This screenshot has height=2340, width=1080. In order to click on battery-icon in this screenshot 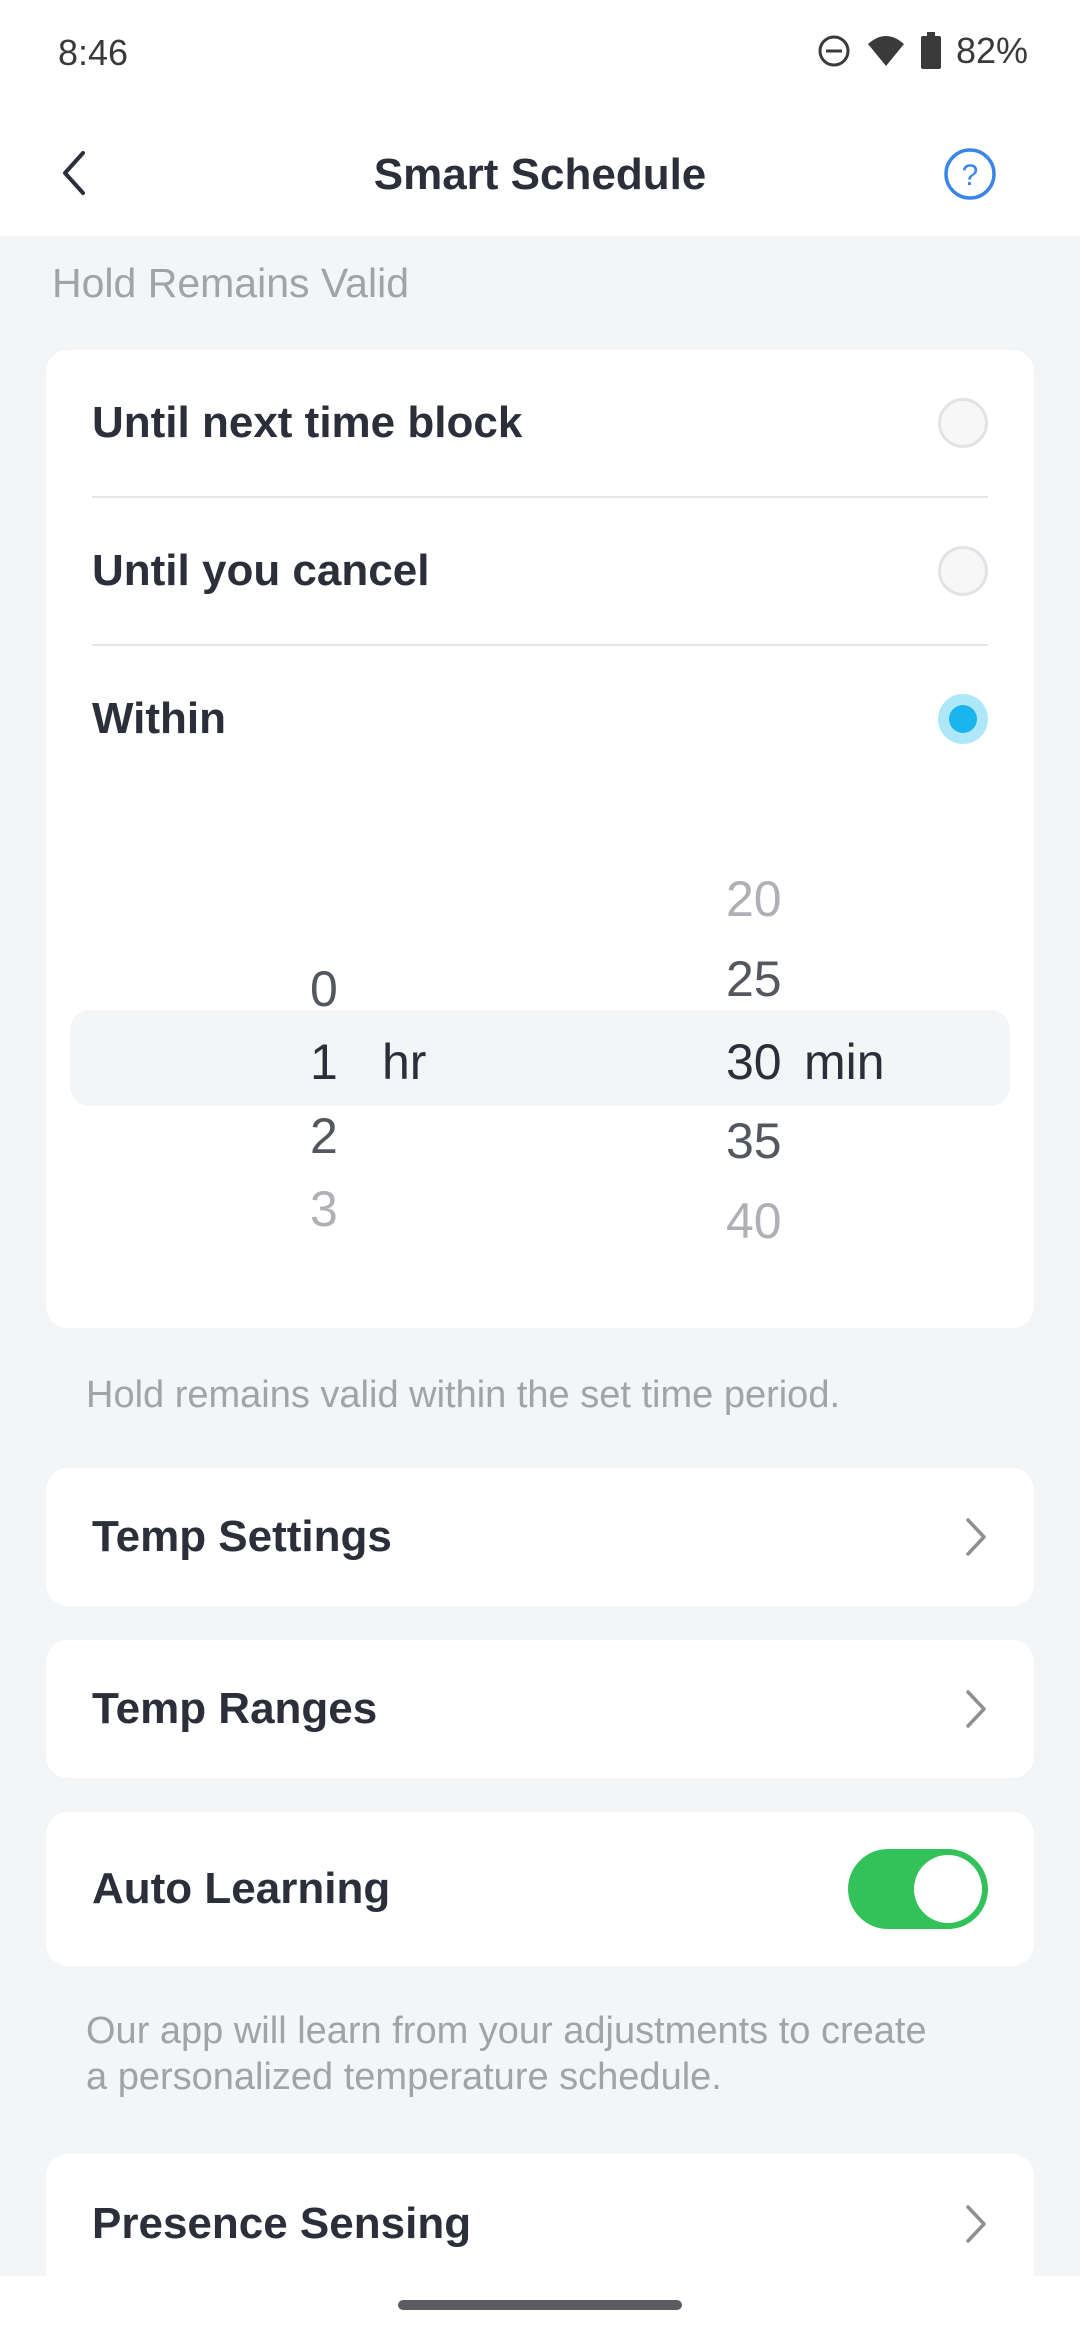, I will do `click(930, 50)`.